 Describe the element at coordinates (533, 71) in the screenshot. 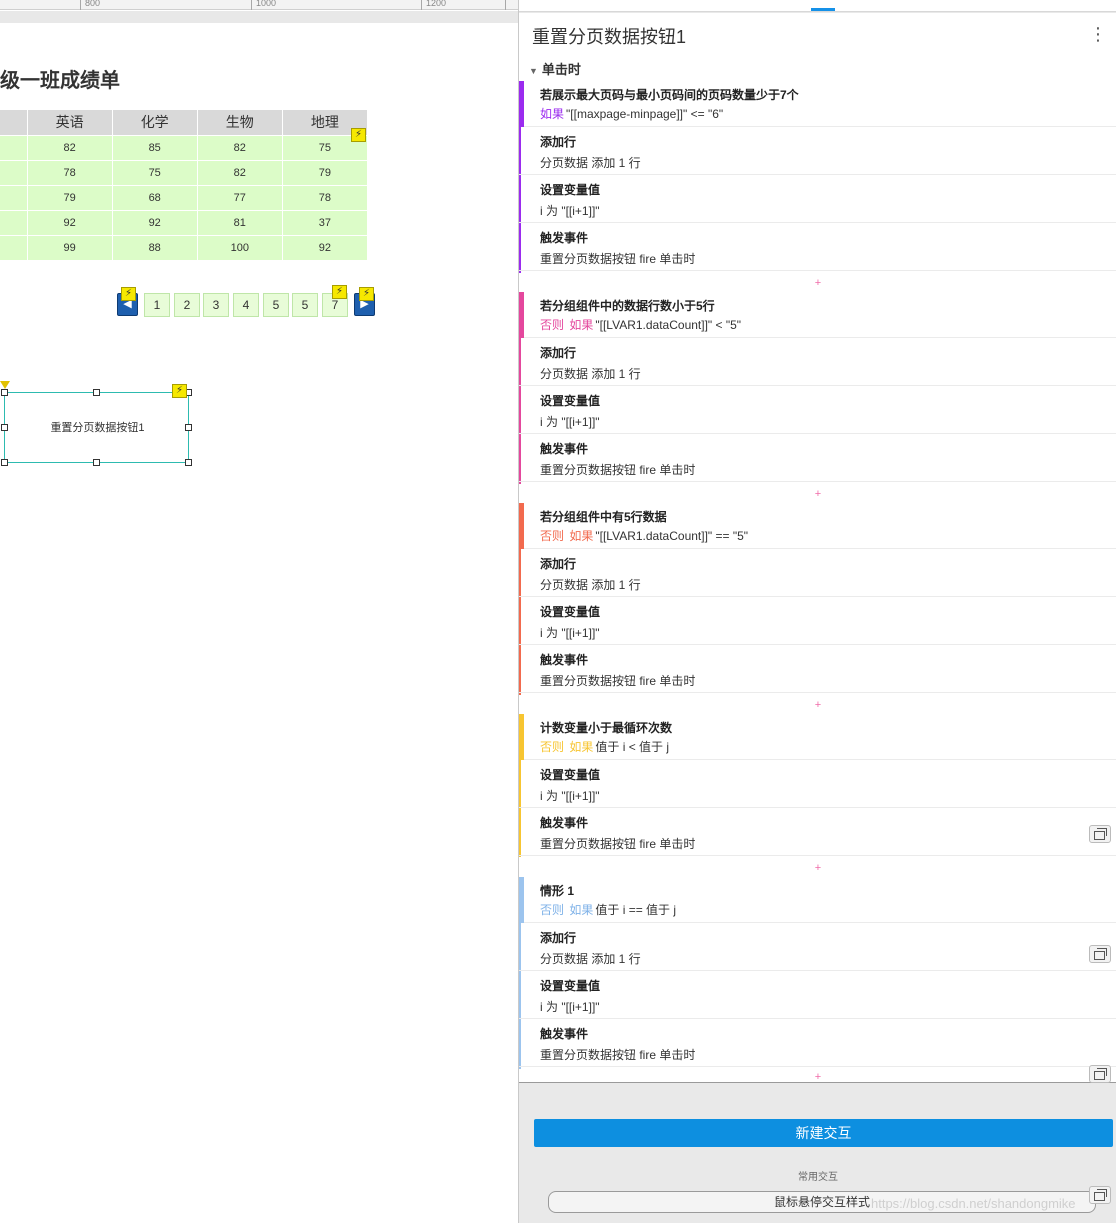

I see `collapse-caret-icon: ▼` at that location.